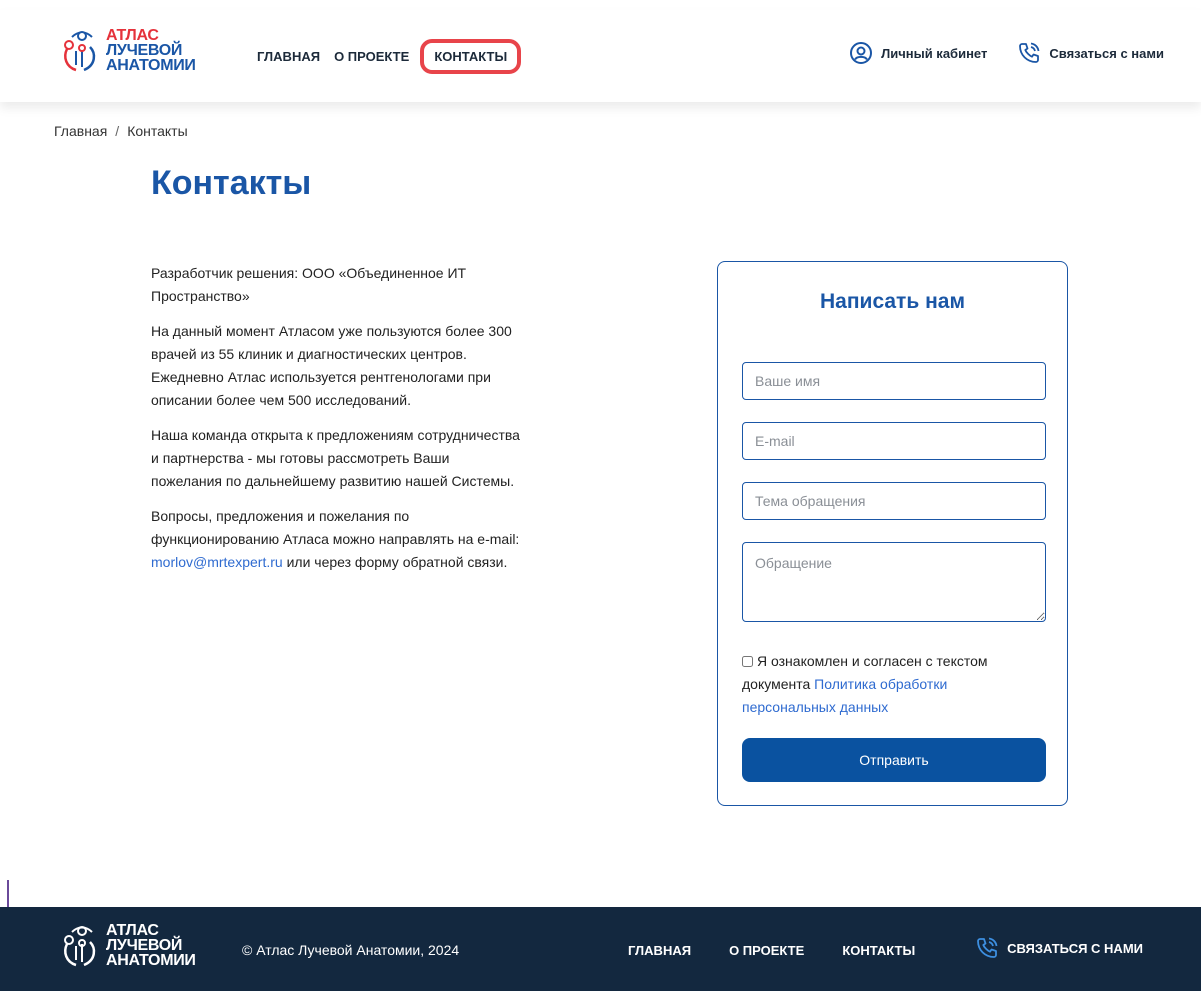 Image resolution: width=1201 pixels, height=991 pixels. I want to click on footer-contact-us-link: СВЯЗАТЬСЯ С НАМИ, so click(1059, 948).